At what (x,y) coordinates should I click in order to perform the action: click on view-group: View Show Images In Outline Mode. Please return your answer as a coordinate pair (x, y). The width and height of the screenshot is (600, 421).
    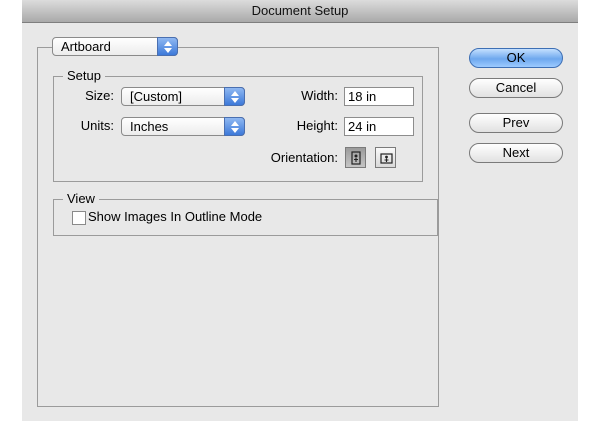
    Looking at the image, I should click on (245, 213).